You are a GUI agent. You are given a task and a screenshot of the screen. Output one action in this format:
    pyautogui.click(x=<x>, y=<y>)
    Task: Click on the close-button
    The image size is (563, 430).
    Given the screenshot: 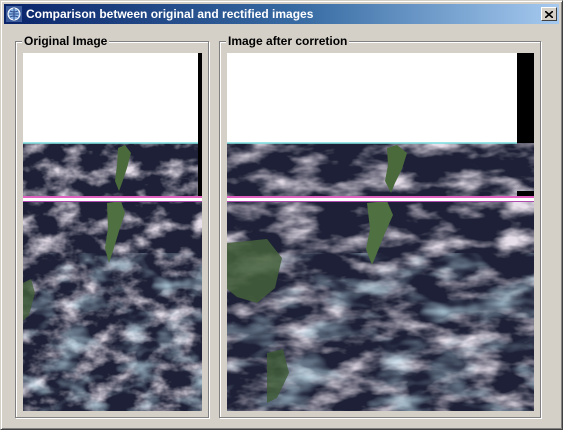 What is the action you would take?
    pyautogui.click(x=549, y=14)
    